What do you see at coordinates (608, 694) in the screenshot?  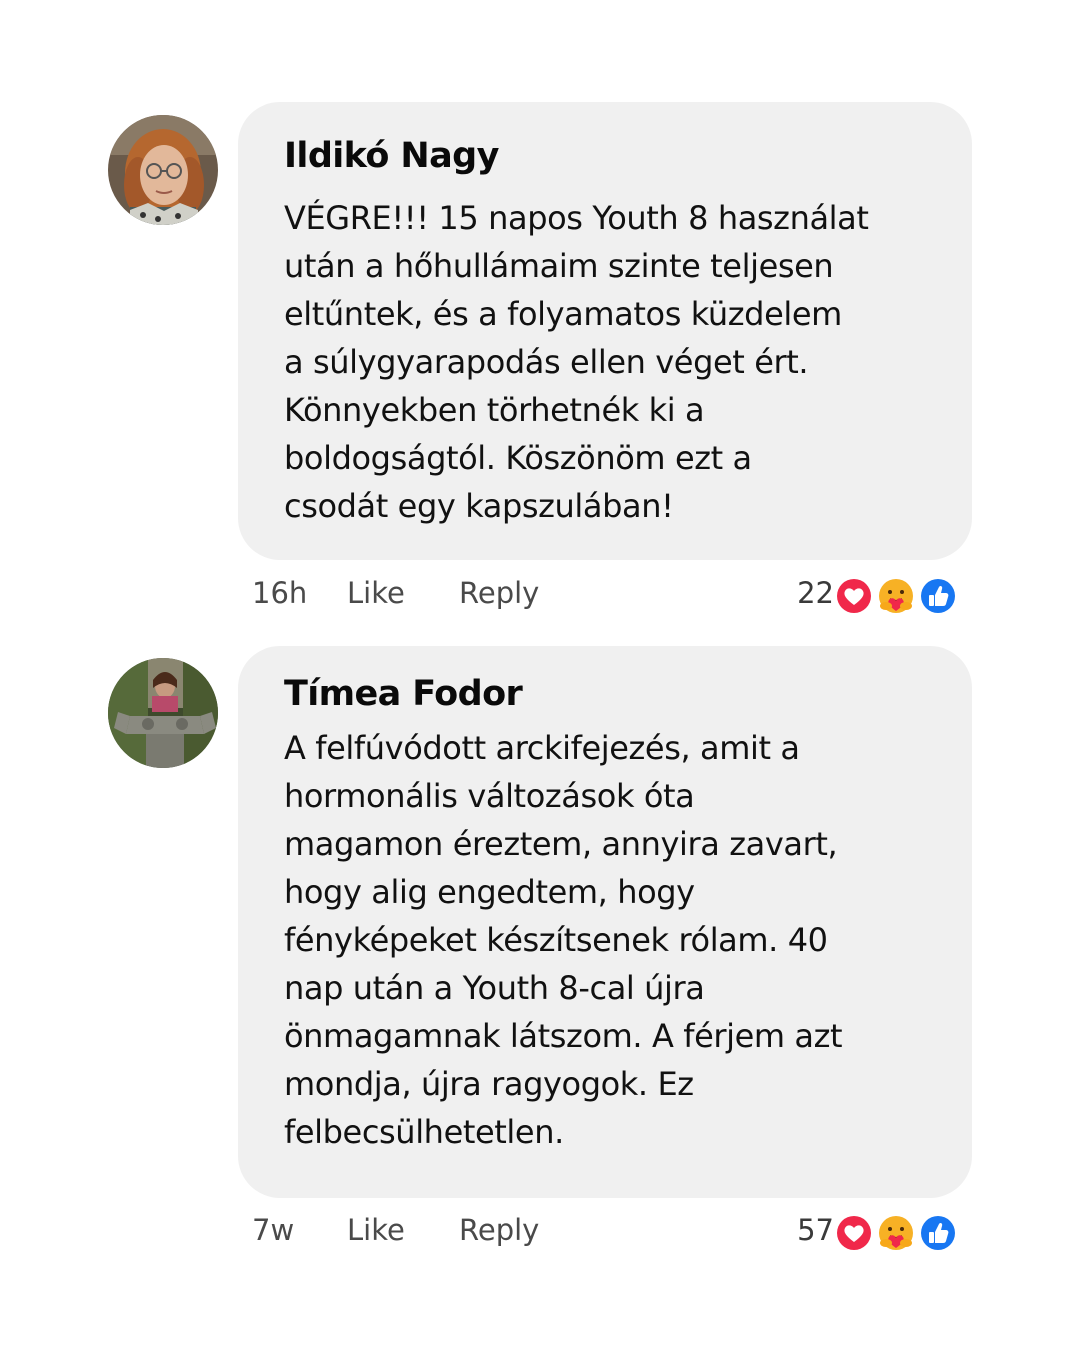 I see `comment-author: Tímea Fodor` at bounding box center [608, 694].